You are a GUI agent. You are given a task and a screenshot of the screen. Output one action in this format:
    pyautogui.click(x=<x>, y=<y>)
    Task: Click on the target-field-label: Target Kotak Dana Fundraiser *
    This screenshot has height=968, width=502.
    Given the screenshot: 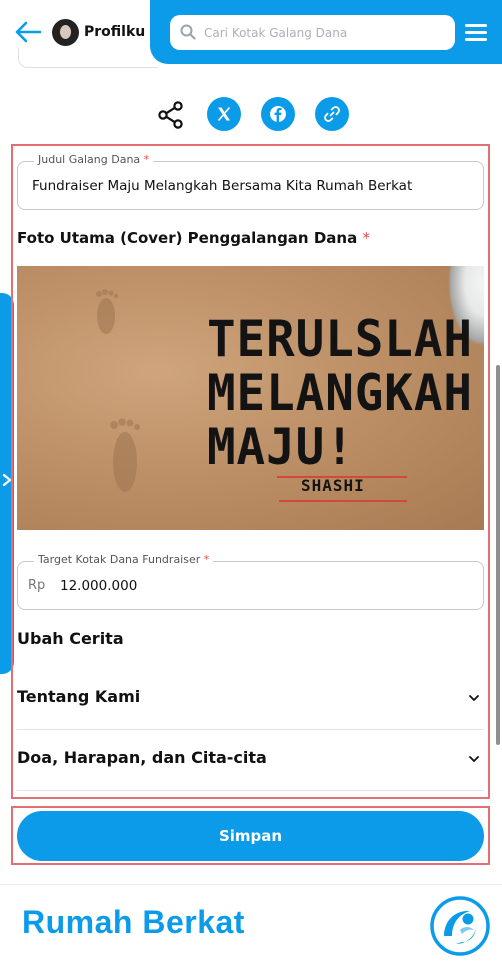 What is the action you would take?
    pyautogui.click(x=124, y=559)
    